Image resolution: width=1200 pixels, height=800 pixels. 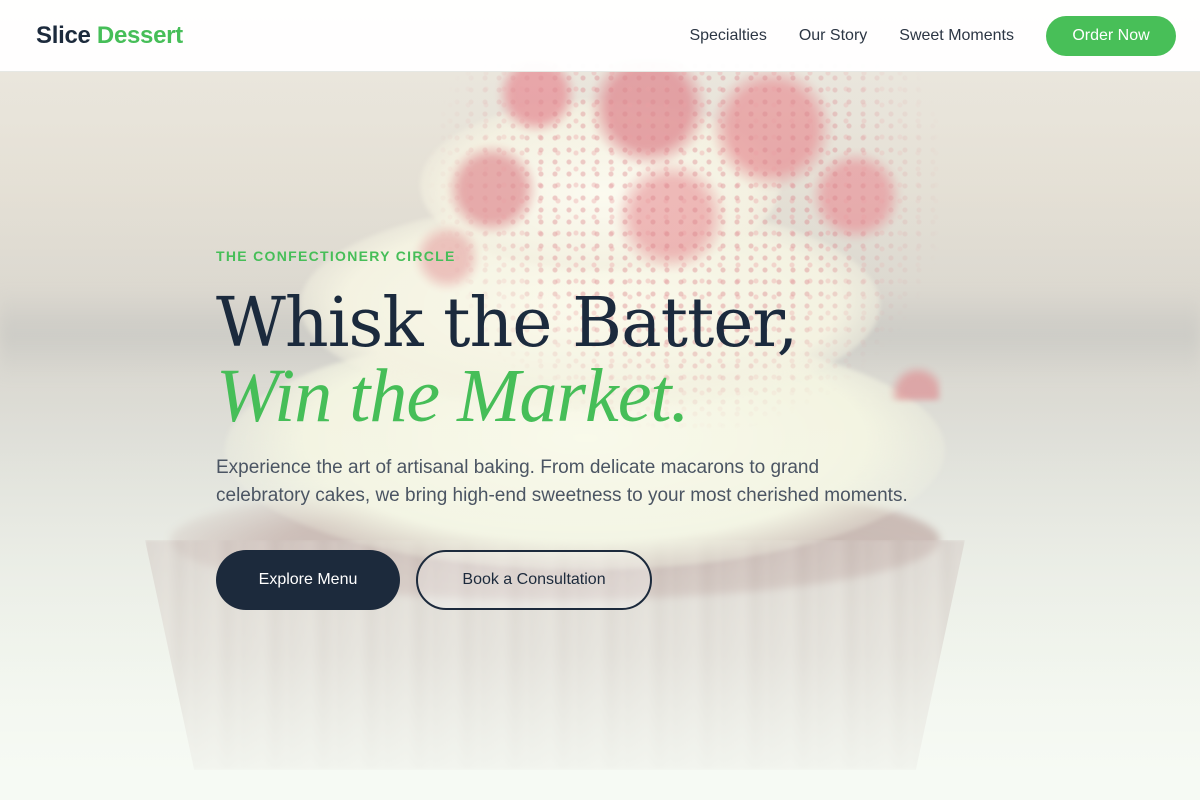 I want to click on headline-line-2: Win the Market., so click(x=453, y=396).